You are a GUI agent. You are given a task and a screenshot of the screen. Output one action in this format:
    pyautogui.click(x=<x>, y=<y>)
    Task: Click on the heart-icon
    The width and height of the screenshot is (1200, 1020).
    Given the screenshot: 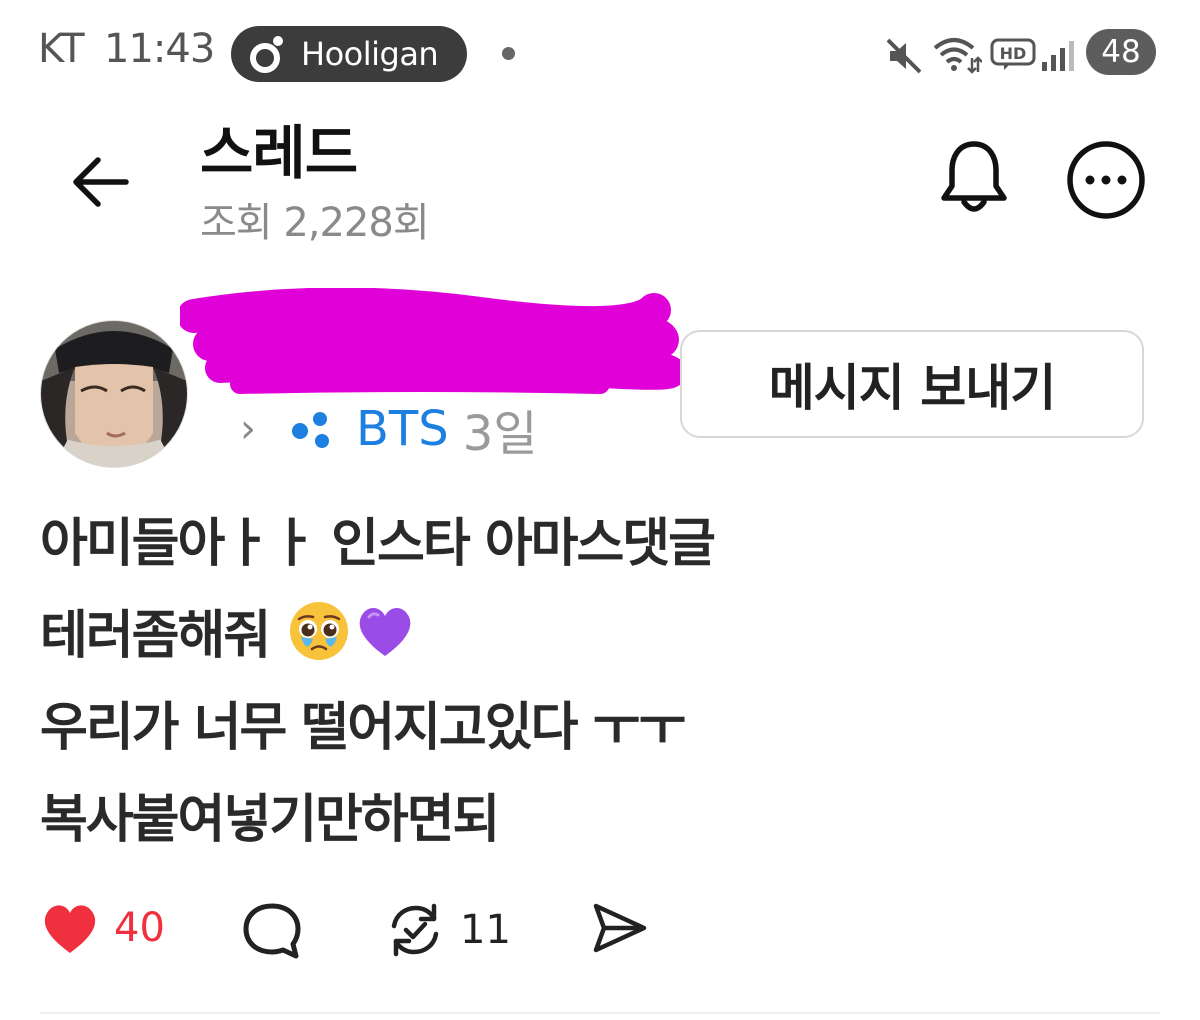 What is the action you would take?
    pyautogui.click(x=70, y=929)
    